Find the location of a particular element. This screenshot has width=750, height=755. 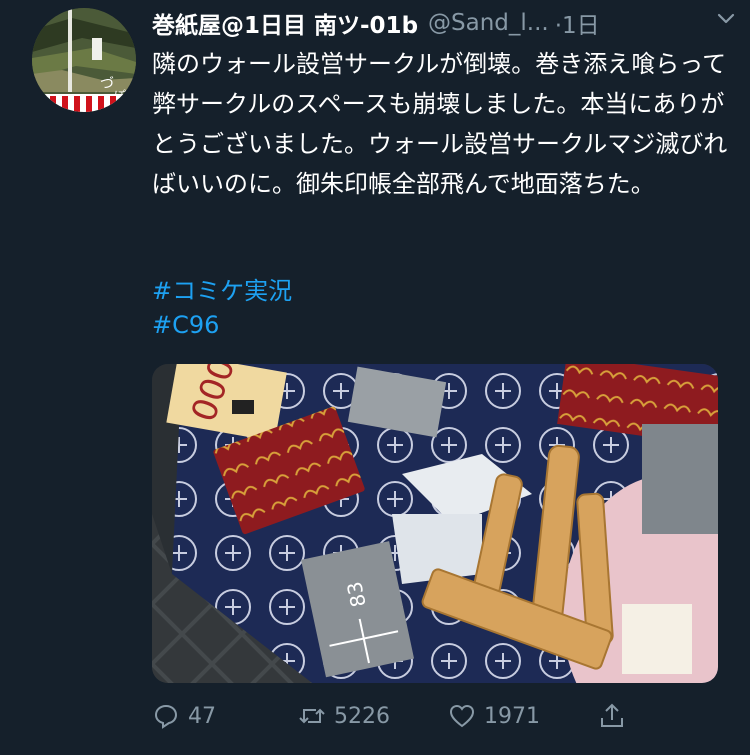

retweet-button: 5226 is located at coordinates (344, 716).